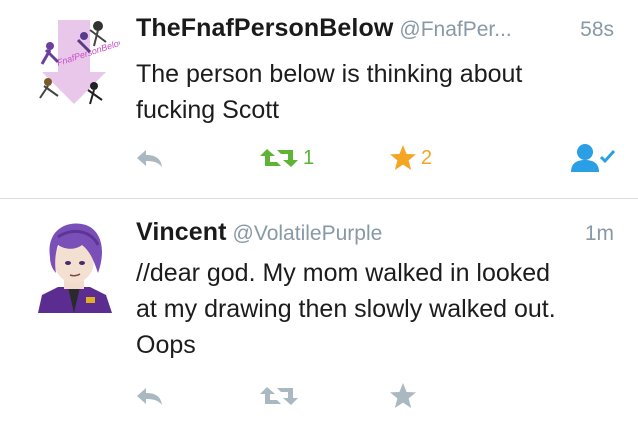 Image resolution: width=638 pixels, height=430 pixels. Describe the element at coordinates (343, 273) in the screenshot. I see `tweet-text-line: //dear god. My mom walked in looked` at that location.